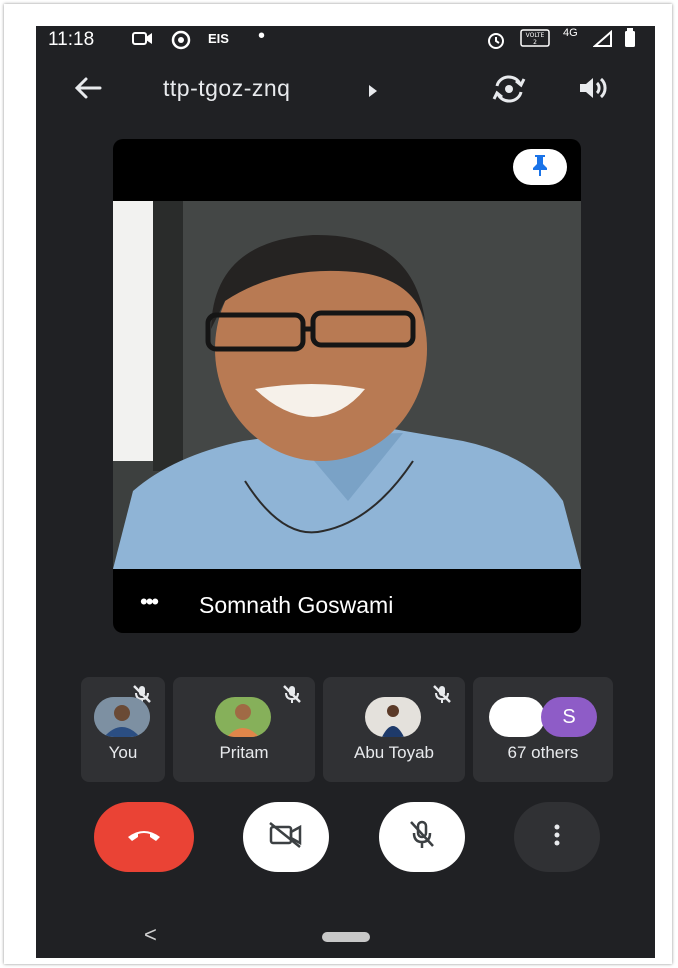  I want to click on end-call-button, so click(144, 837).